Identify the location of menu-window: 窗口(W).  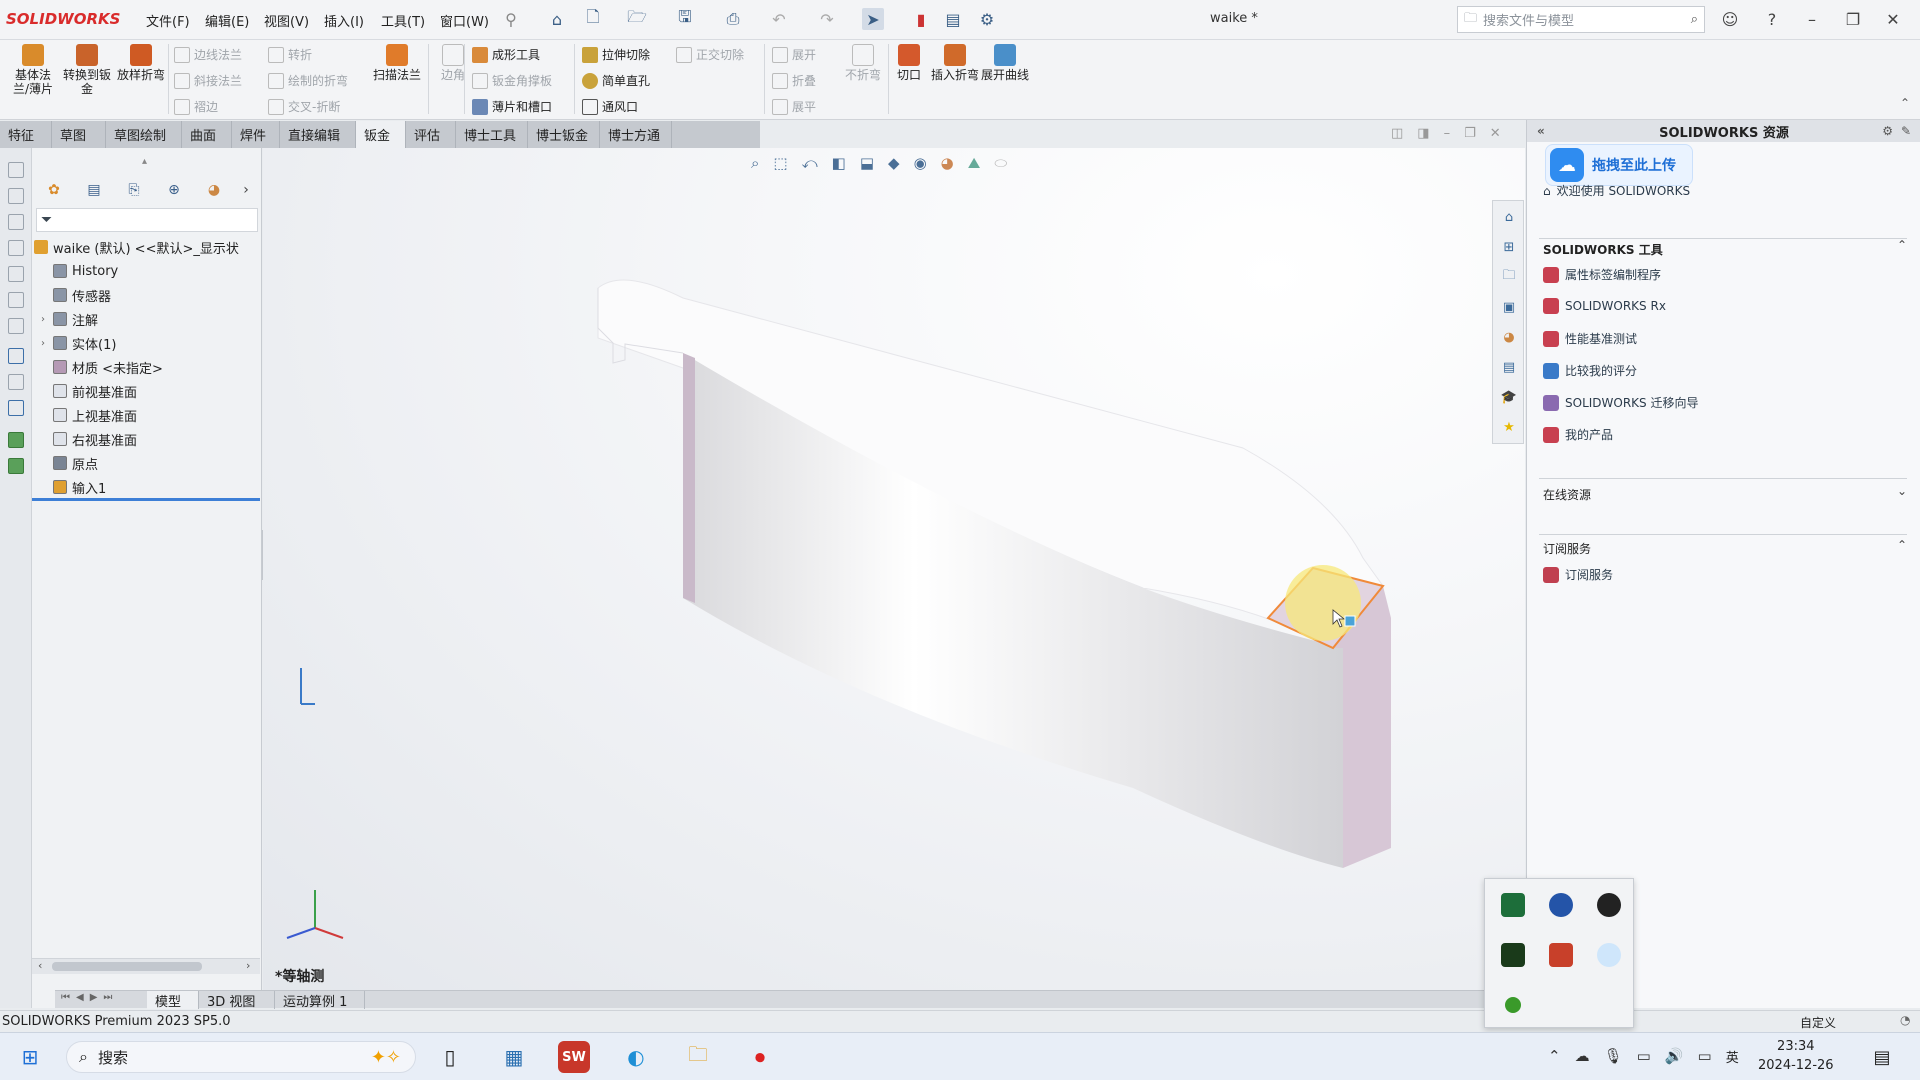
(464, 20).